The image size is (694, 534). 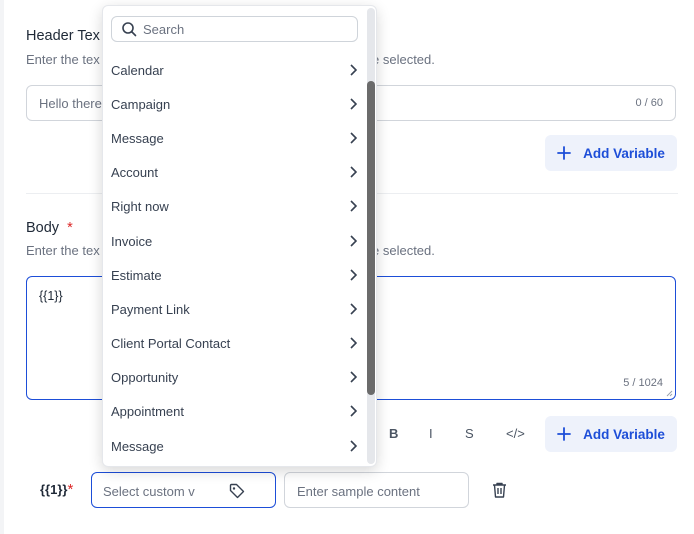 I want to click on menu-item-message-2: Message, so click(x=234, y=446).